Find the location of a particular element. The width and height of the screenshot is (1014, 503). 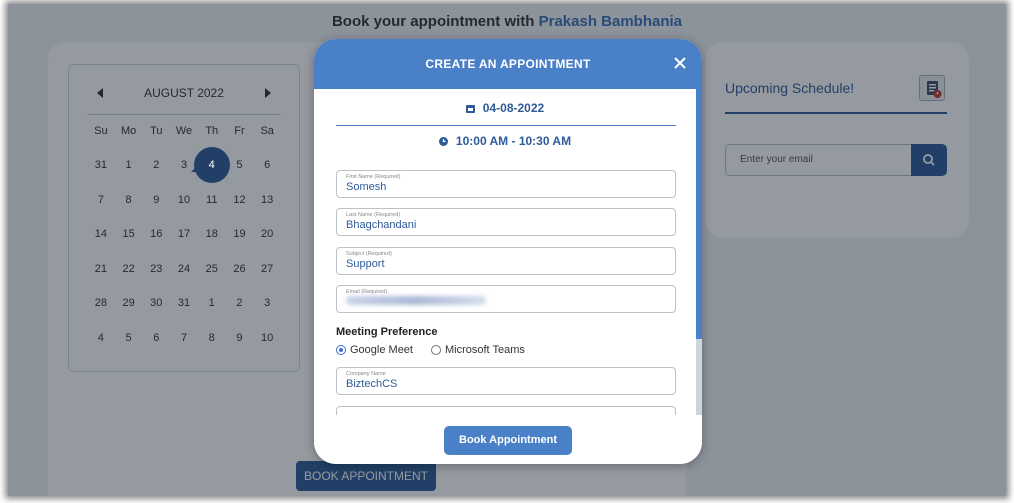

clock-icon is located at coordinates (443, 141).